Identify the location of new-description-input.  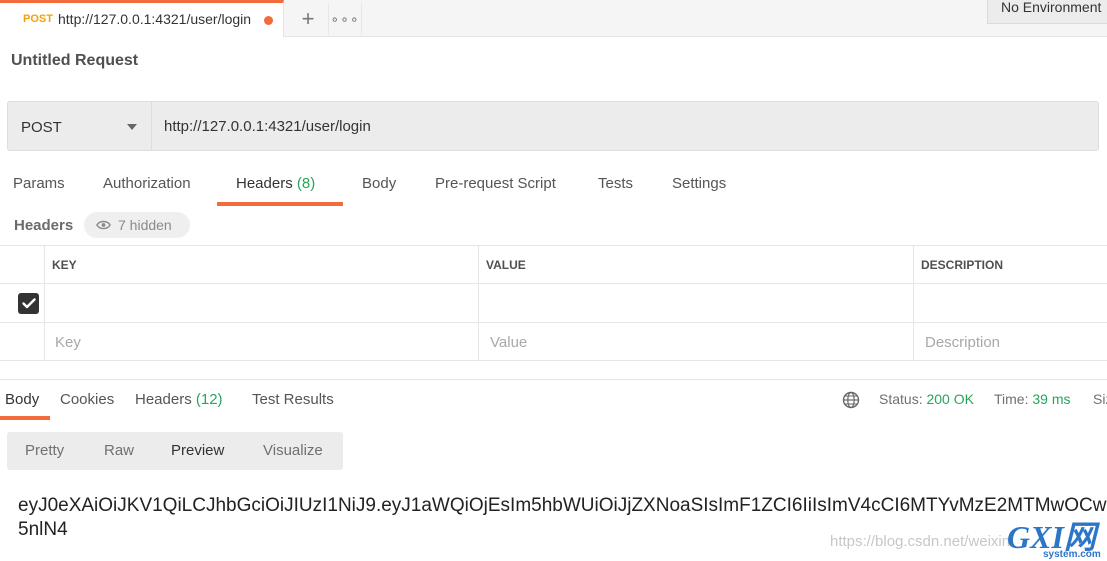
(1013, 342).